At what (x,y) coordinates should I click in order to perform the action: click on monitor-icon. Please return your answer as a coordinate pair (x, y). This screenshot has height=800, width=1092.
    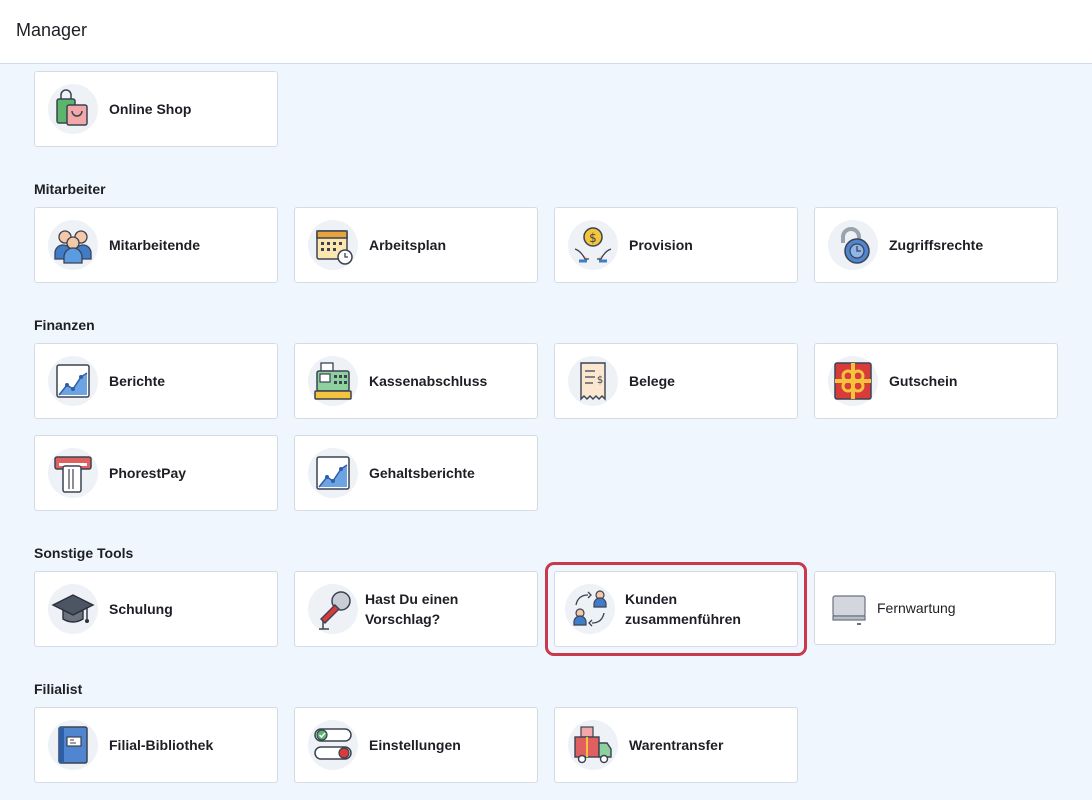
    Looking at the image, I should click on (851, 608).